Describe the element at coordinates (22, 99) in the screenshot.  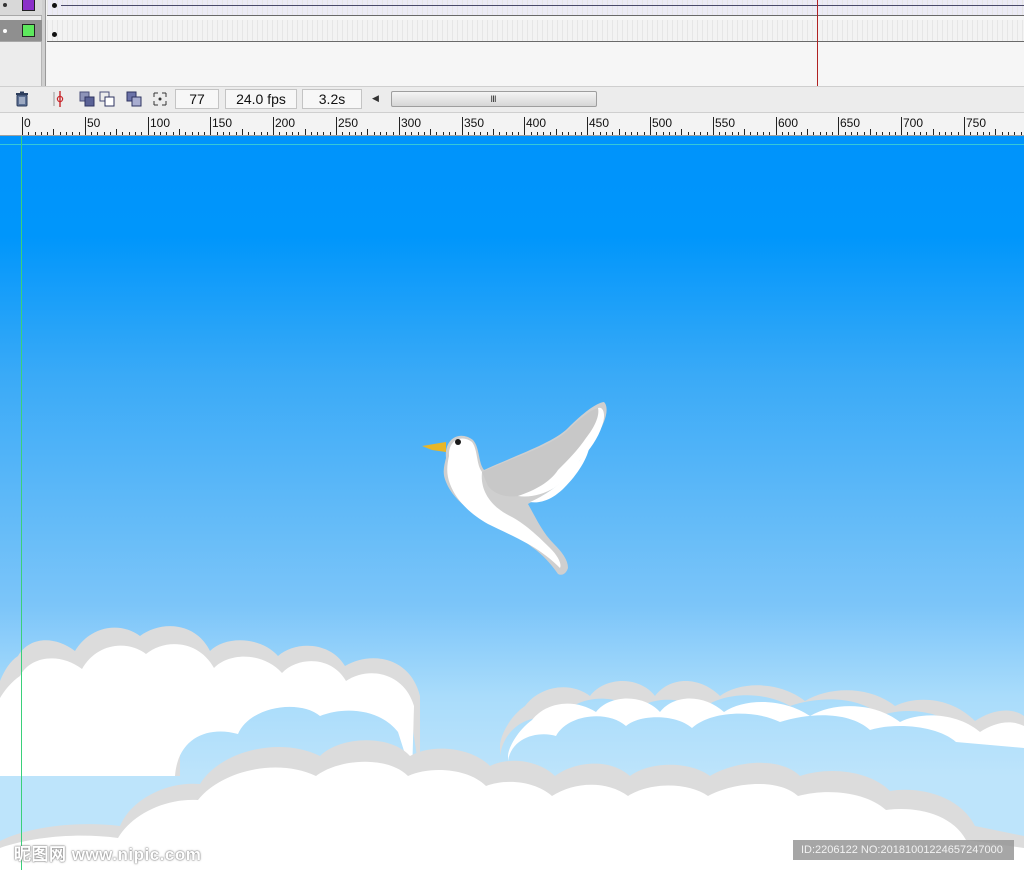
I see `delete-layer-icon` at that location.